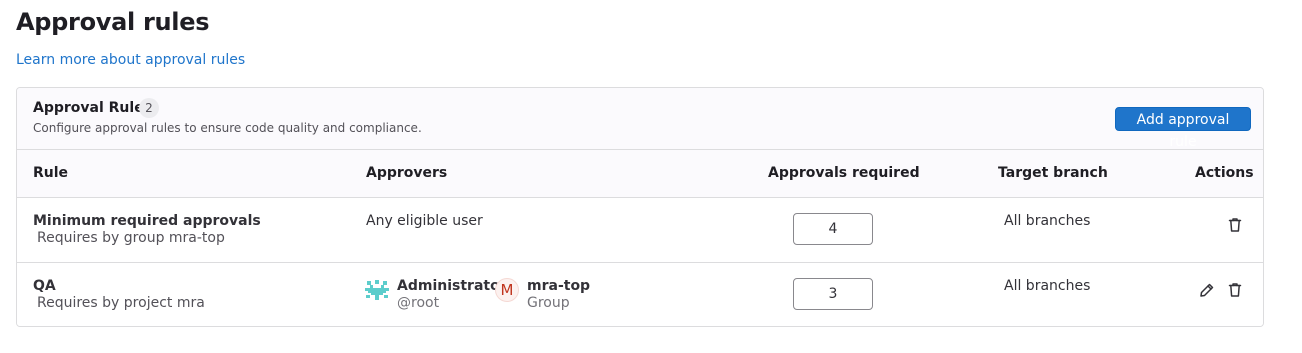  Describe the element at coordinates (424, 221) in the screenshot. I see `approvers-text: Any eligible user` at that location.